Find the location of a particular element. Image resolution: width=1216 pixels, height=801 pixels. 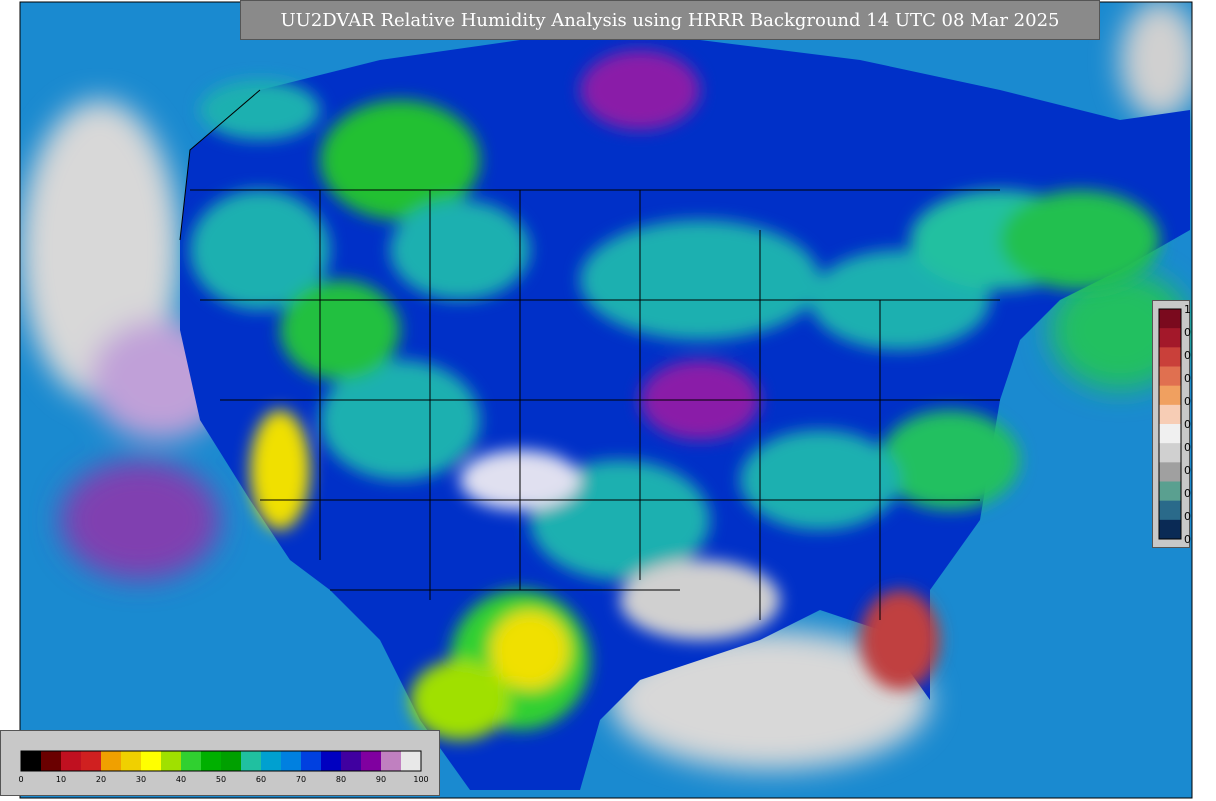

colorbar-tick-label: 20 is located at coordinates (101, 779).